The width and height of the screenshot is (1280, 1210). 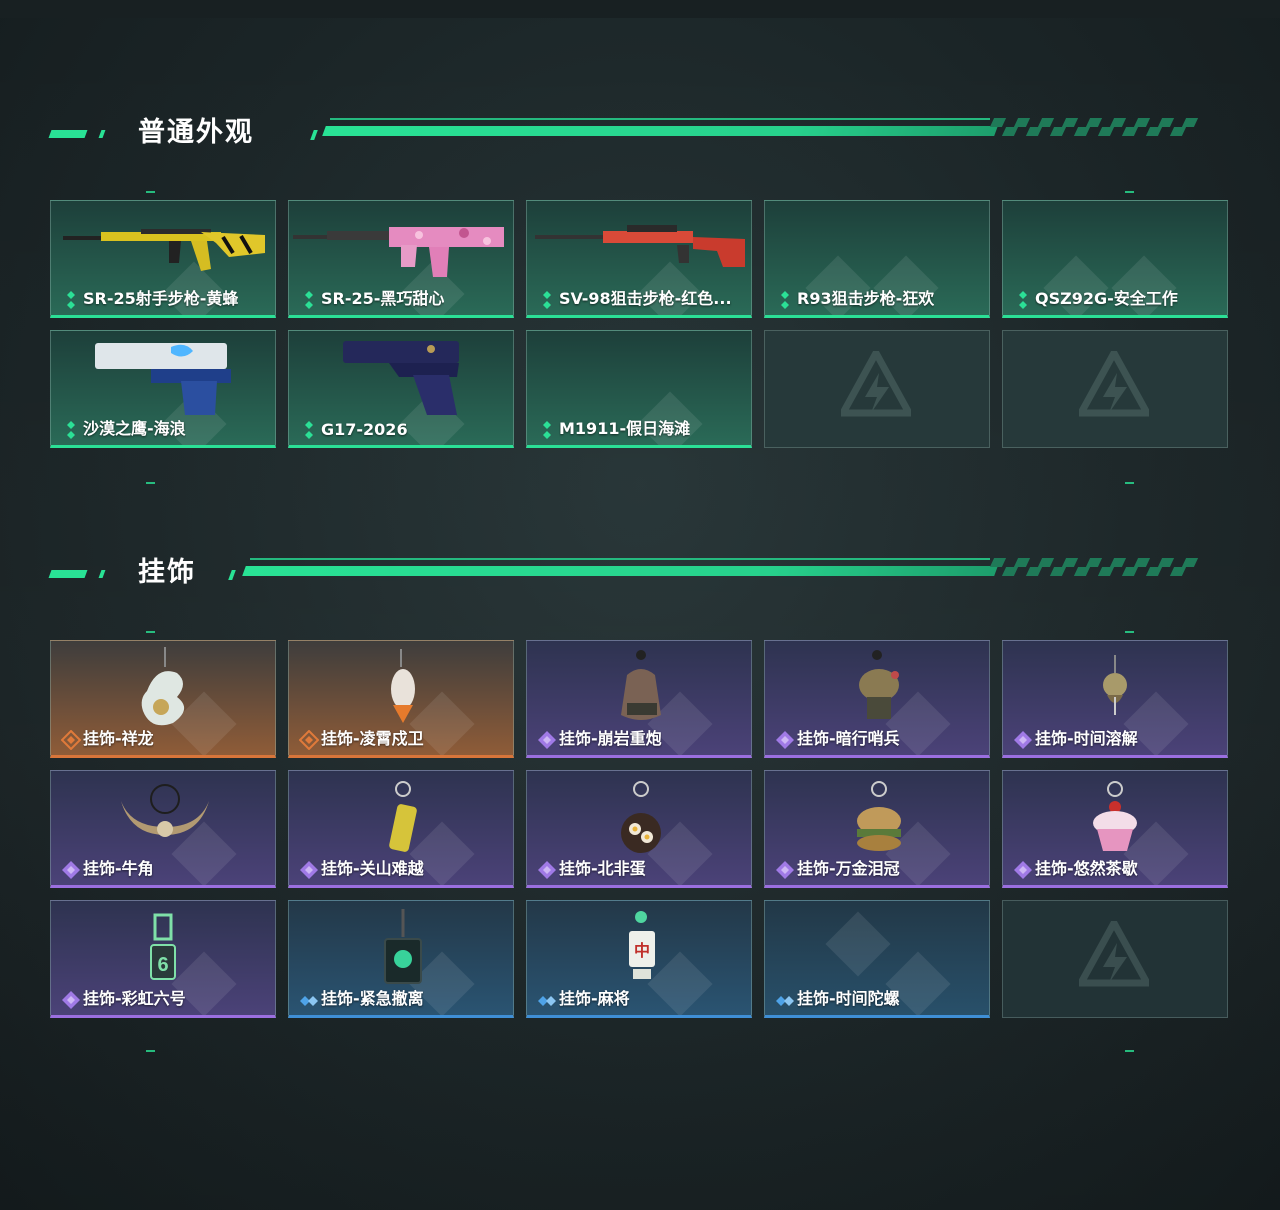 What do you see at coordinates (118, 868) in the screenshot?
I see `charm-label: 挂饰-牛角` at bounding box center [118, 868].